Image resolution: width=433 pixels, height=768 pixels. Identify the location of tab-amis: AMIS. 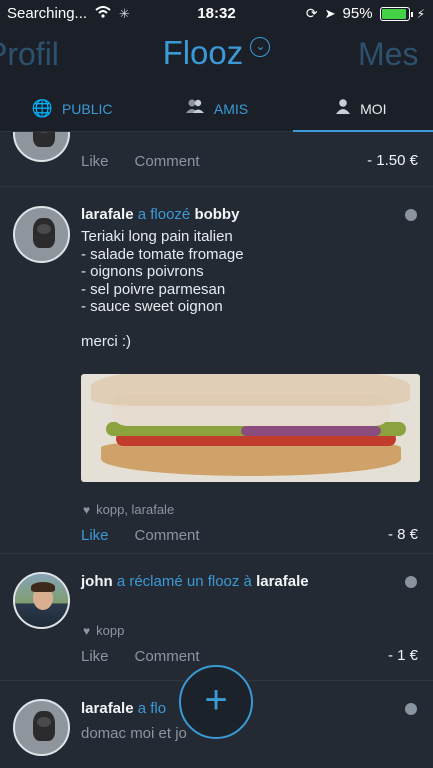
(216, 108).